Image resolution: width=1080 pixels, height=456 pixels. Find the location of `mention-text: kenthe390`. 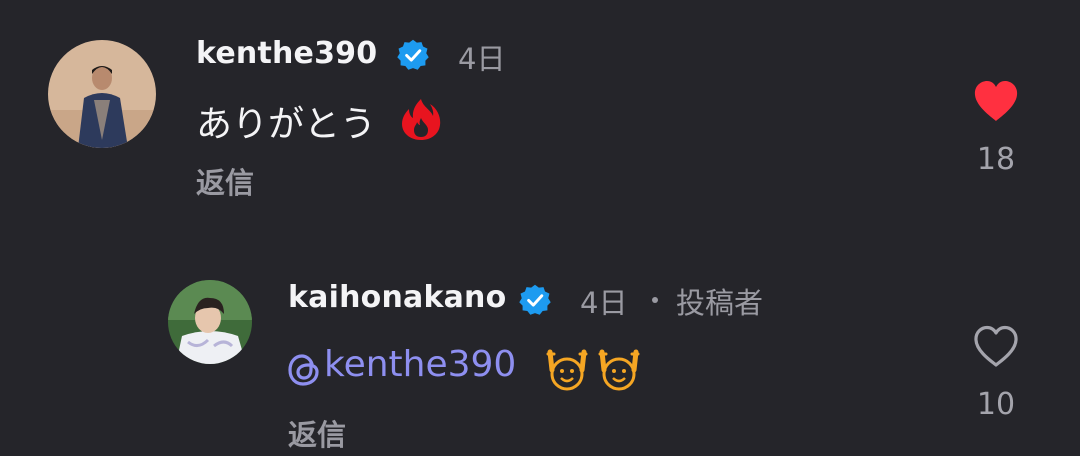

mention-text: kenthe390 is located at coordinates (420, 364).